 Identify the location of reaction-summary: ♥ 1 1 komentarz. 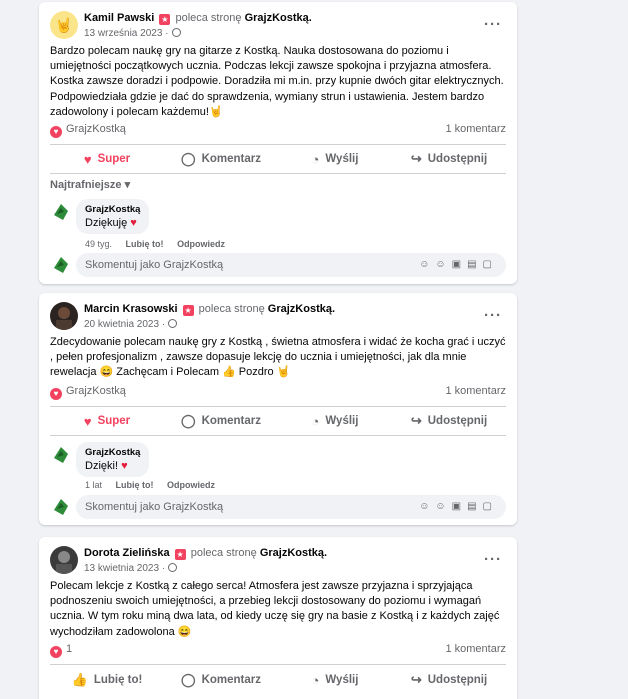
(278, 651).